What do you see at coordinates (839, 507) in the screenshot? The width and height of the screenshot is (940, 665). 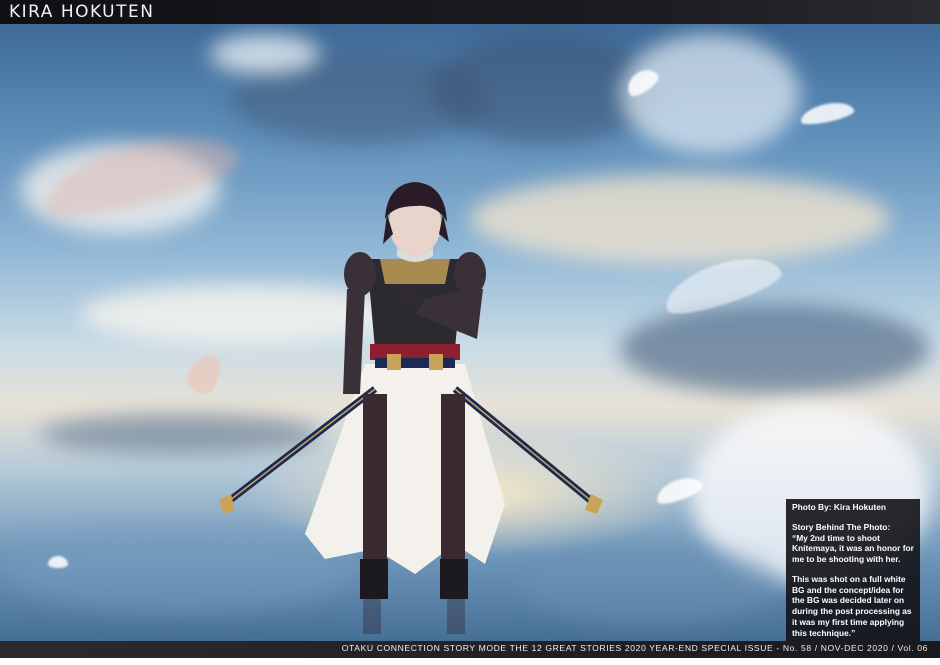 I see `photo-by-text: Photo By: Kira Hokuten` at bounding box center [839, 507].